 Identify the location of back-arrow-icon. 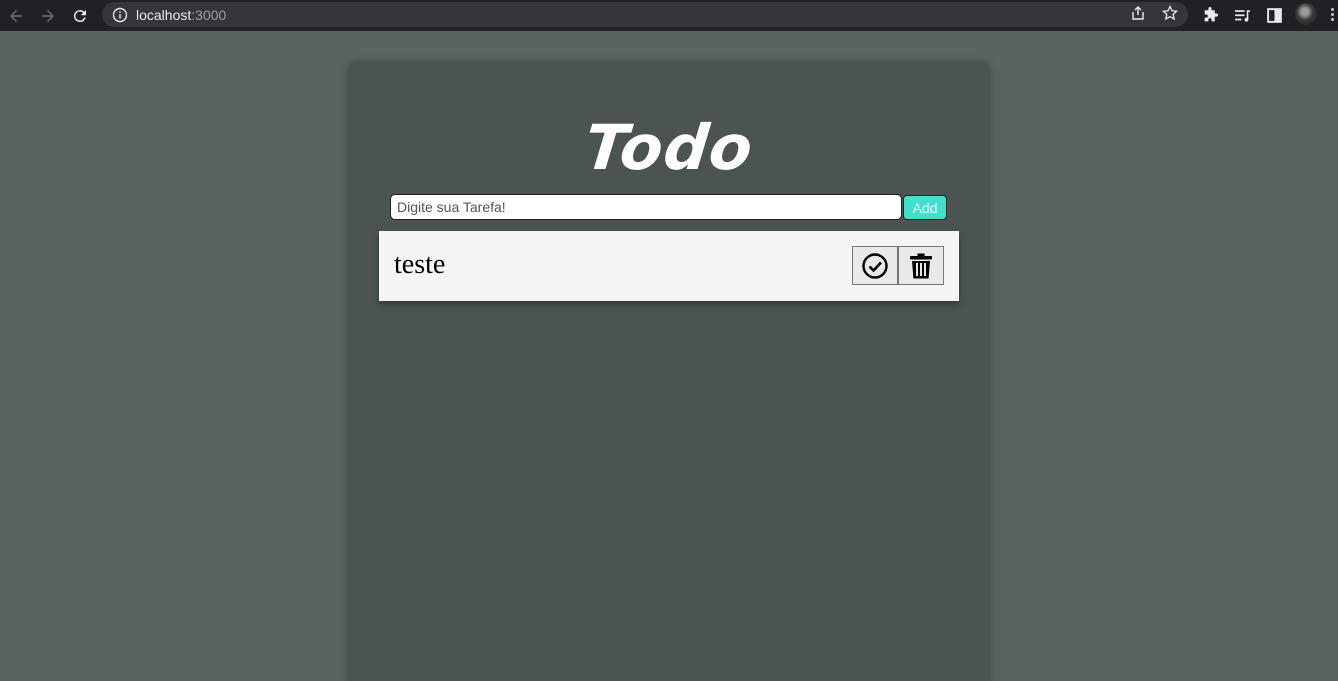
(16, 16).